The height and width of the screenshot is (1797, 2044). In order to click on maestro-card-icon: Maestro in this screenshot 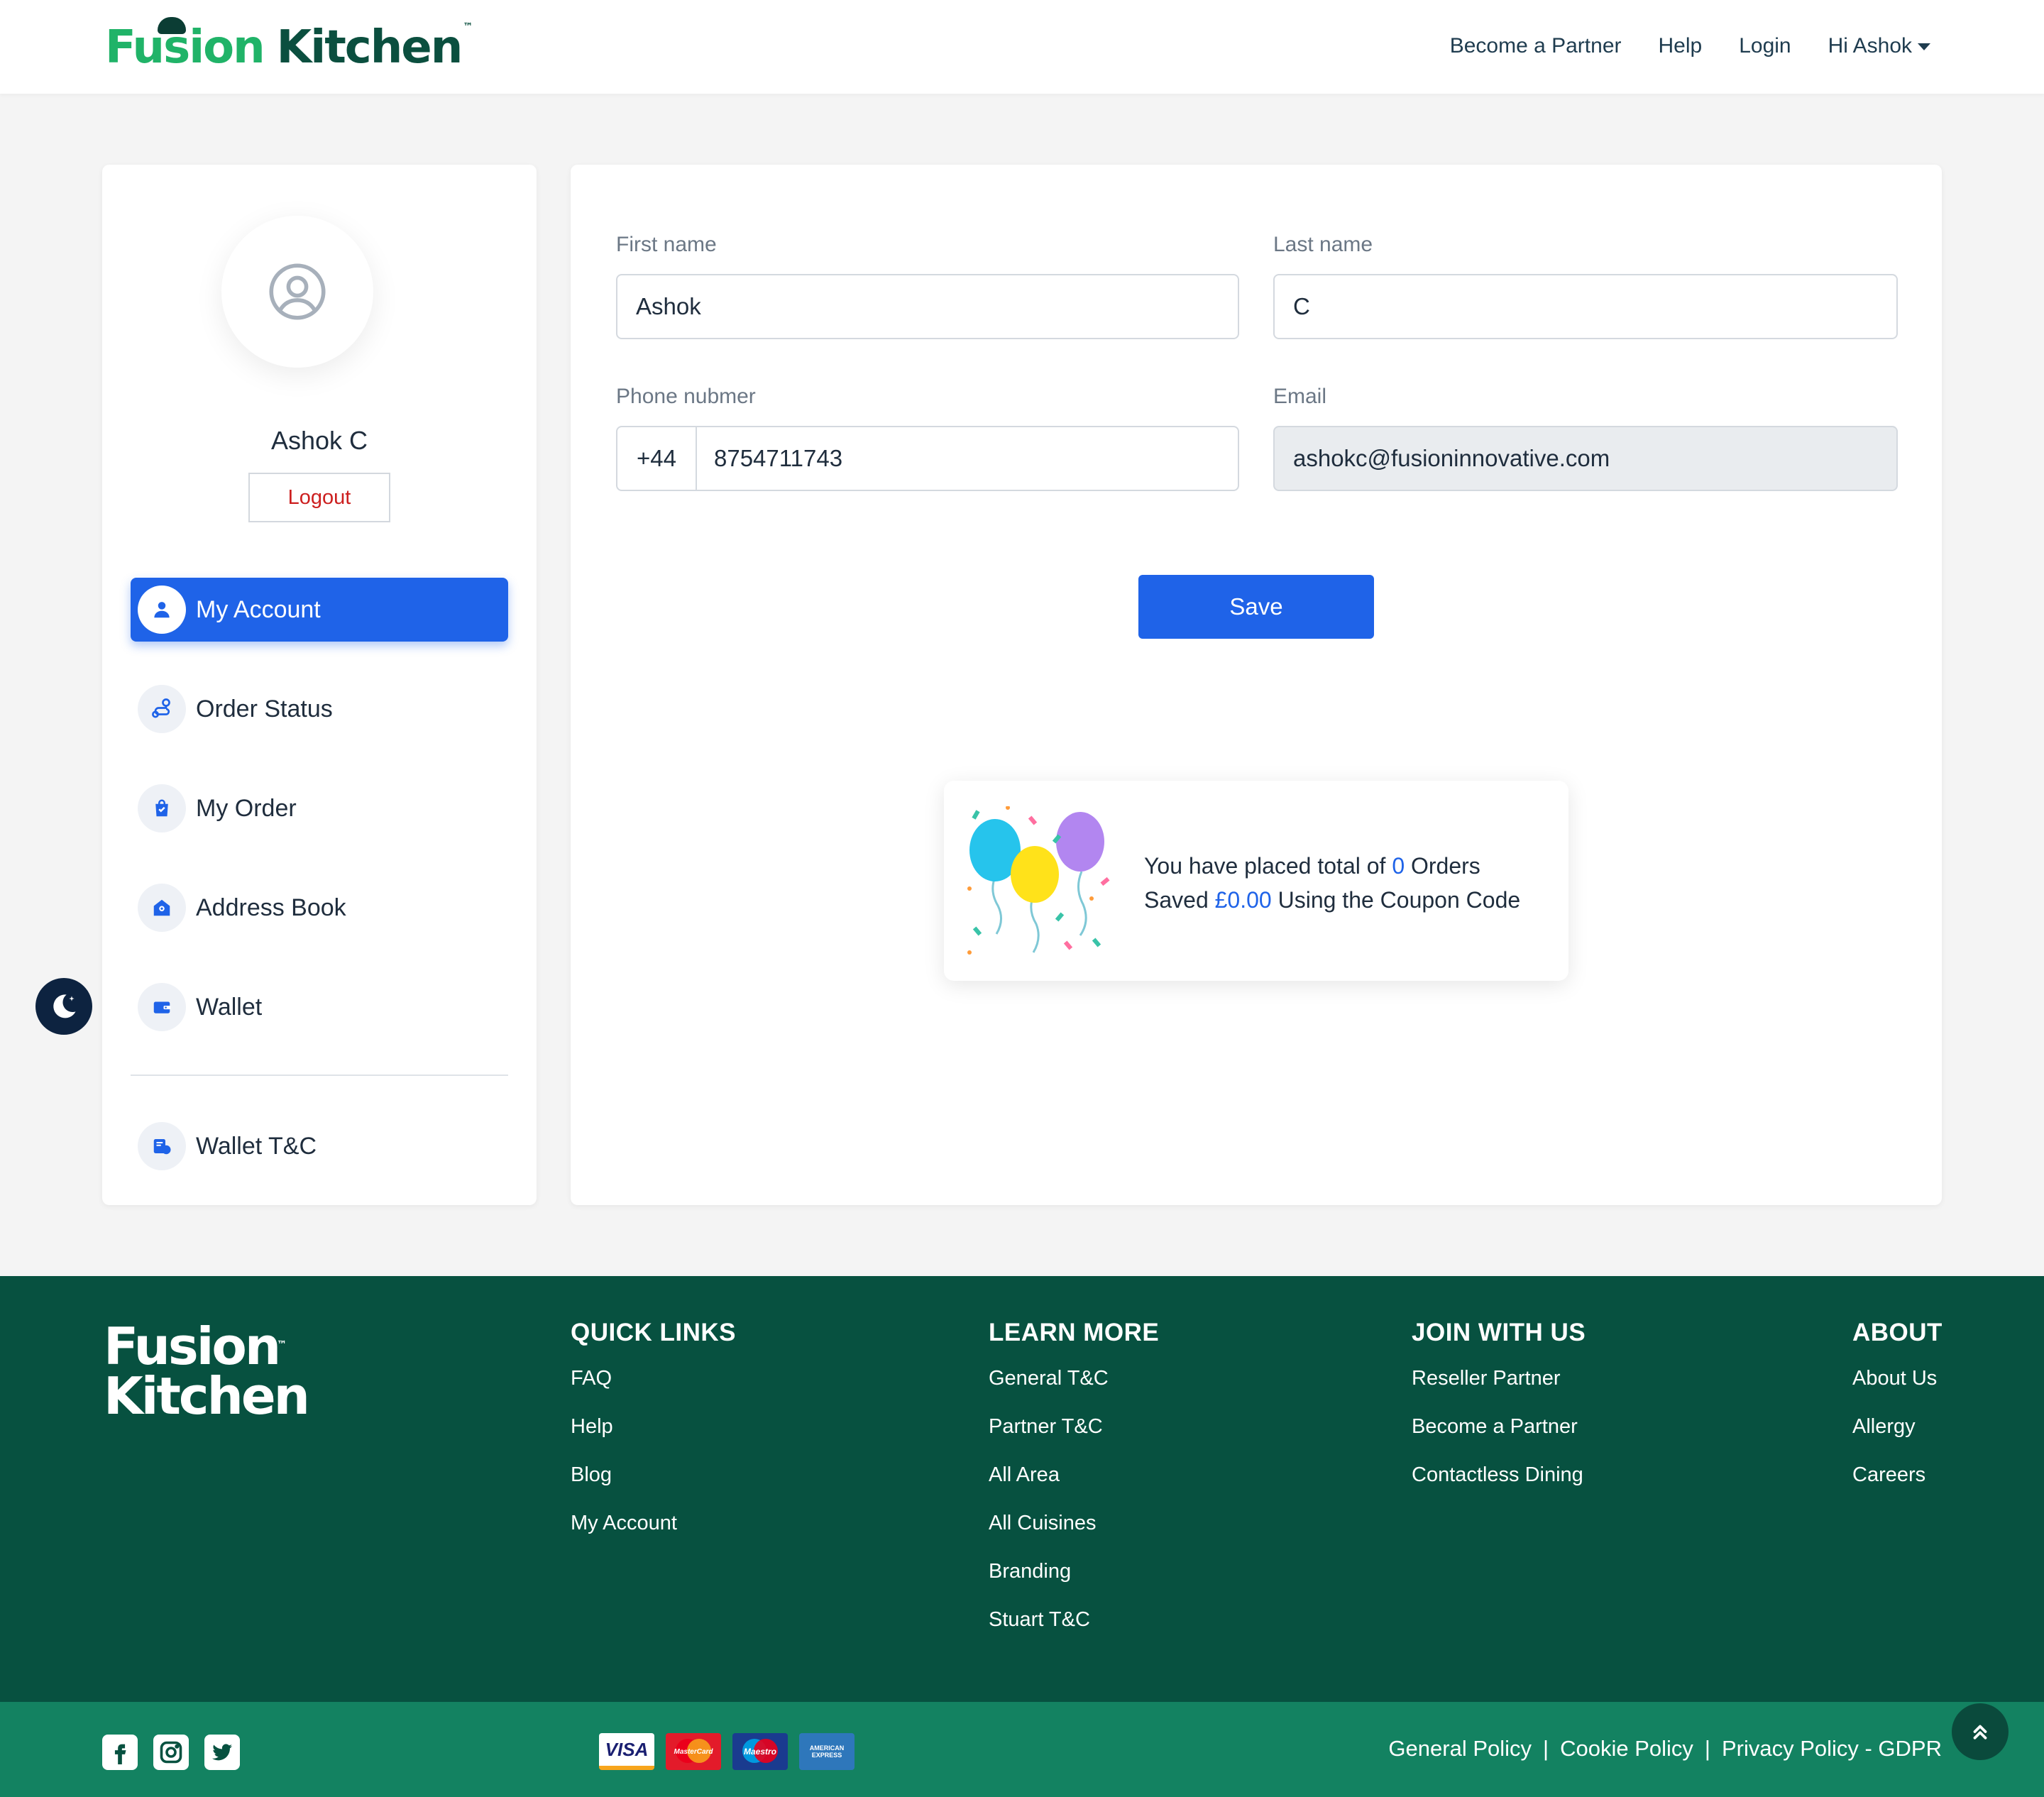, I will do `click(760, 1751)`.